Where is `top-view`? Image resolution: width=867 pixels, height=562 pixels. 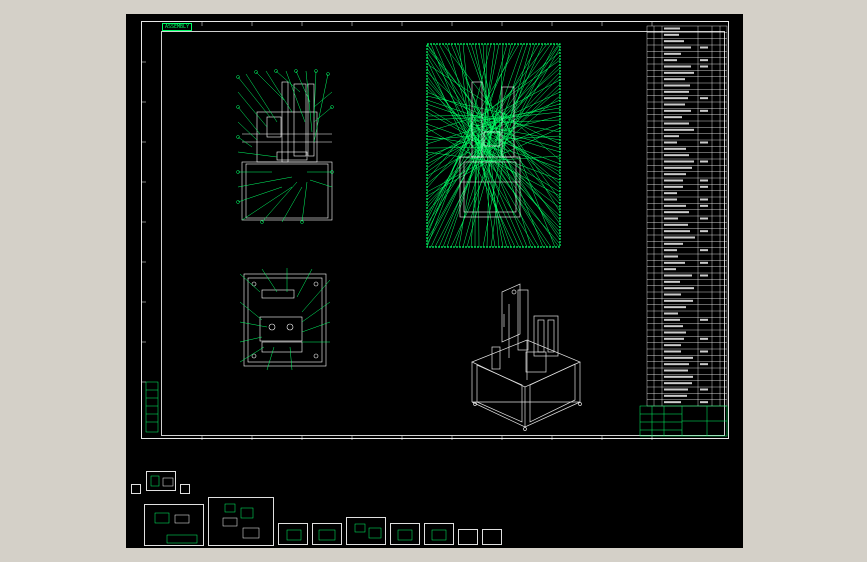
top-view is located at coordinates (285, 320).